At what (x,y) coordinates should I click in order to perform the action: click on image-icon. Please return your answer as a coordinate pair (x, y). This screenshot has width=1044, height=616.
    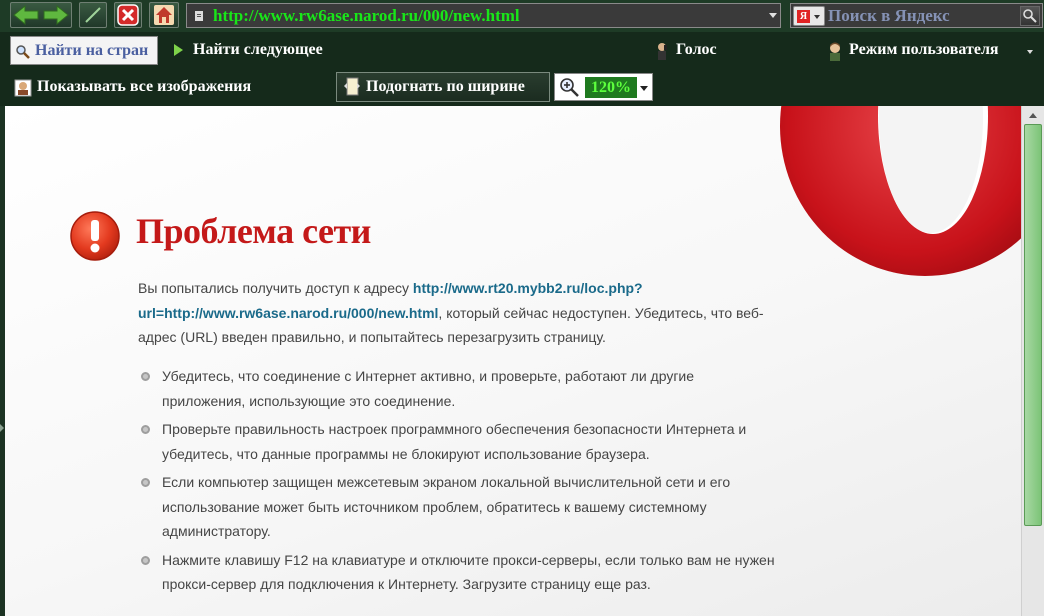
    Looking at the image, I should click on (23, 88).